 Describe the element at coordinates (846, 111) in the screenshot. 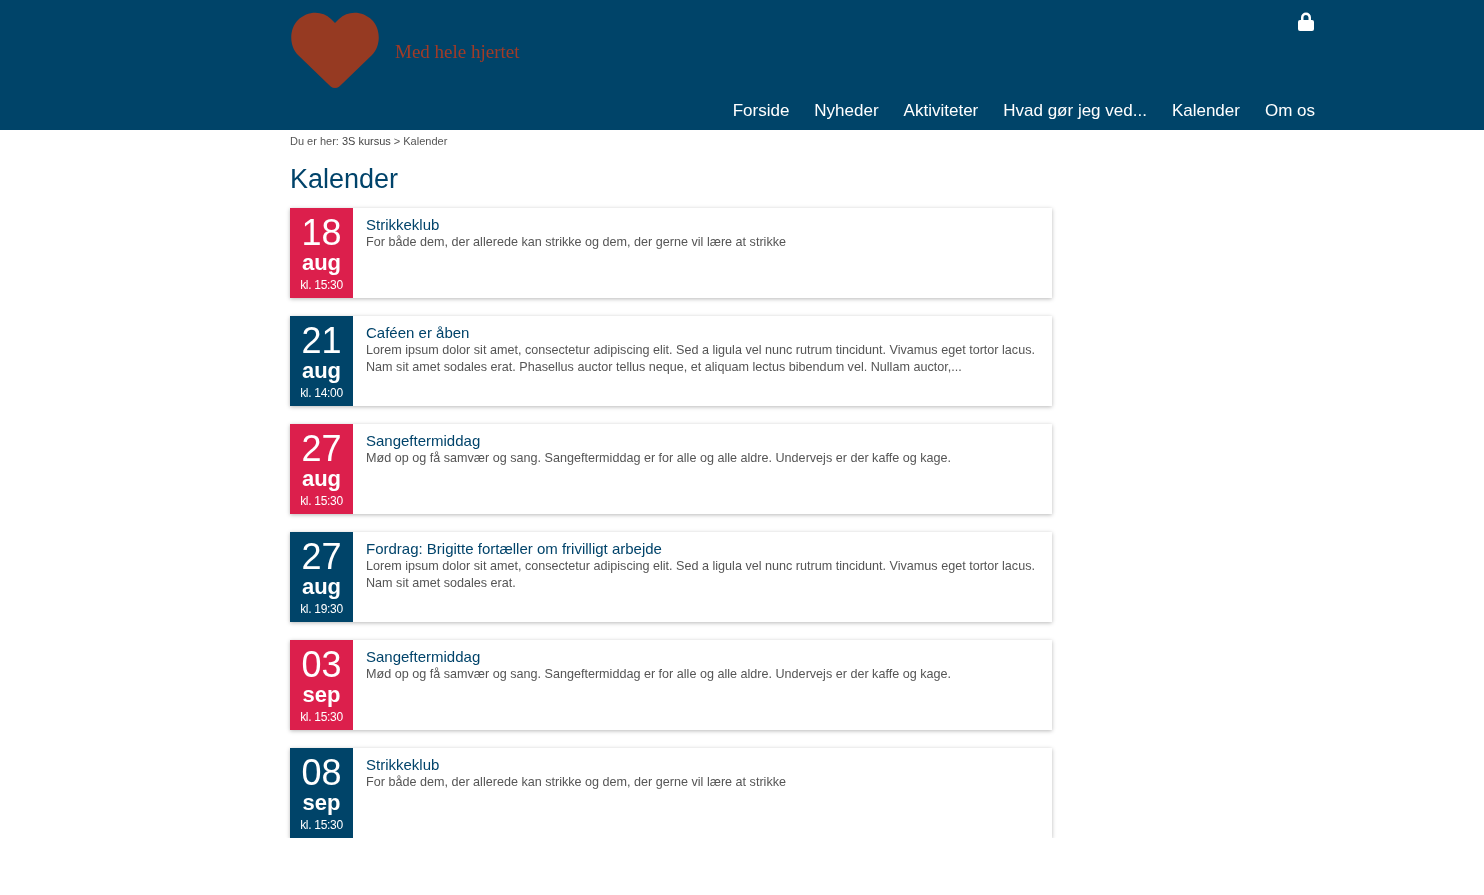

I see `nav-link: Nyheder` at that location.